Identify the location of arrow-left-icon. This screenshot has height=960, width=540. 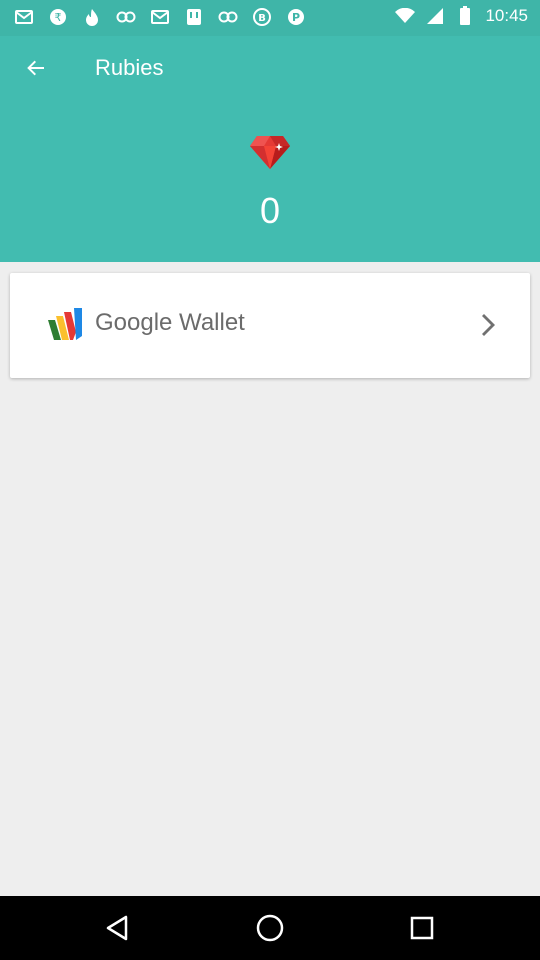
(35, 68).